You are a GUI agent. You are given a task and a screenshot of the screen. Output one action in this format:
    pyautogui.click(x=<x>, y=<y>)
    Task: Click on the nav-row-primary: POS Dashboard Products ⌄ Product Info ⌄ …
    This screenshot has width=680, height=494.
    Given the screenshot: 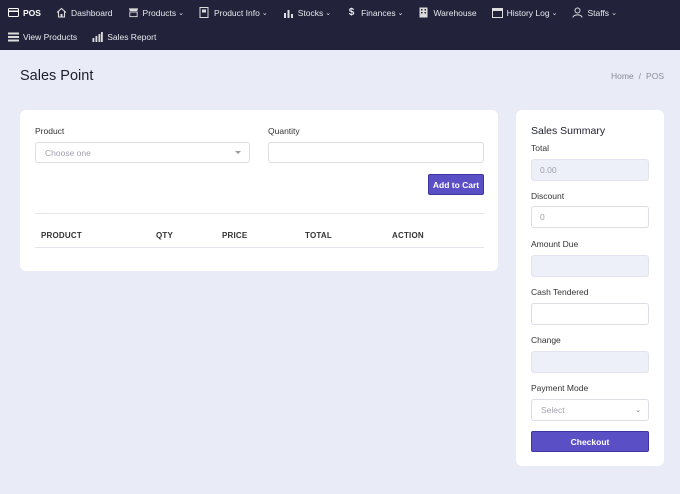 What is the action you would take?
    pyautogui.click(x=340, y=12)
    